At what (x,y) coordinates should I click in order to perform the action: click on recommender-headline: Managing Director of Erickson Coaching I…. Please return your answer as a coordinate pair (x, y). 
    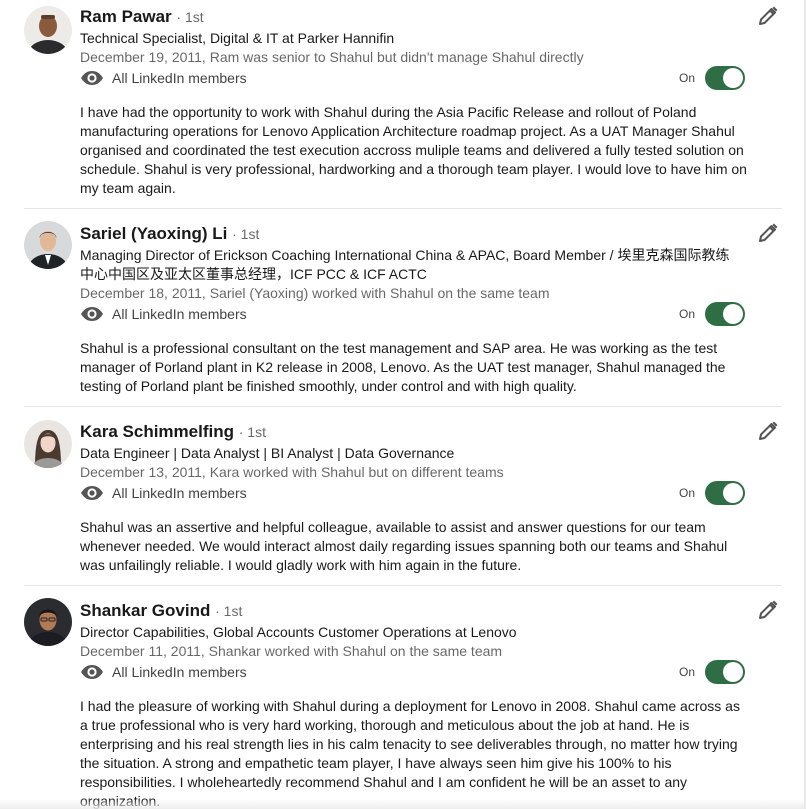
    Looking at the image, I should click on (405, 264).